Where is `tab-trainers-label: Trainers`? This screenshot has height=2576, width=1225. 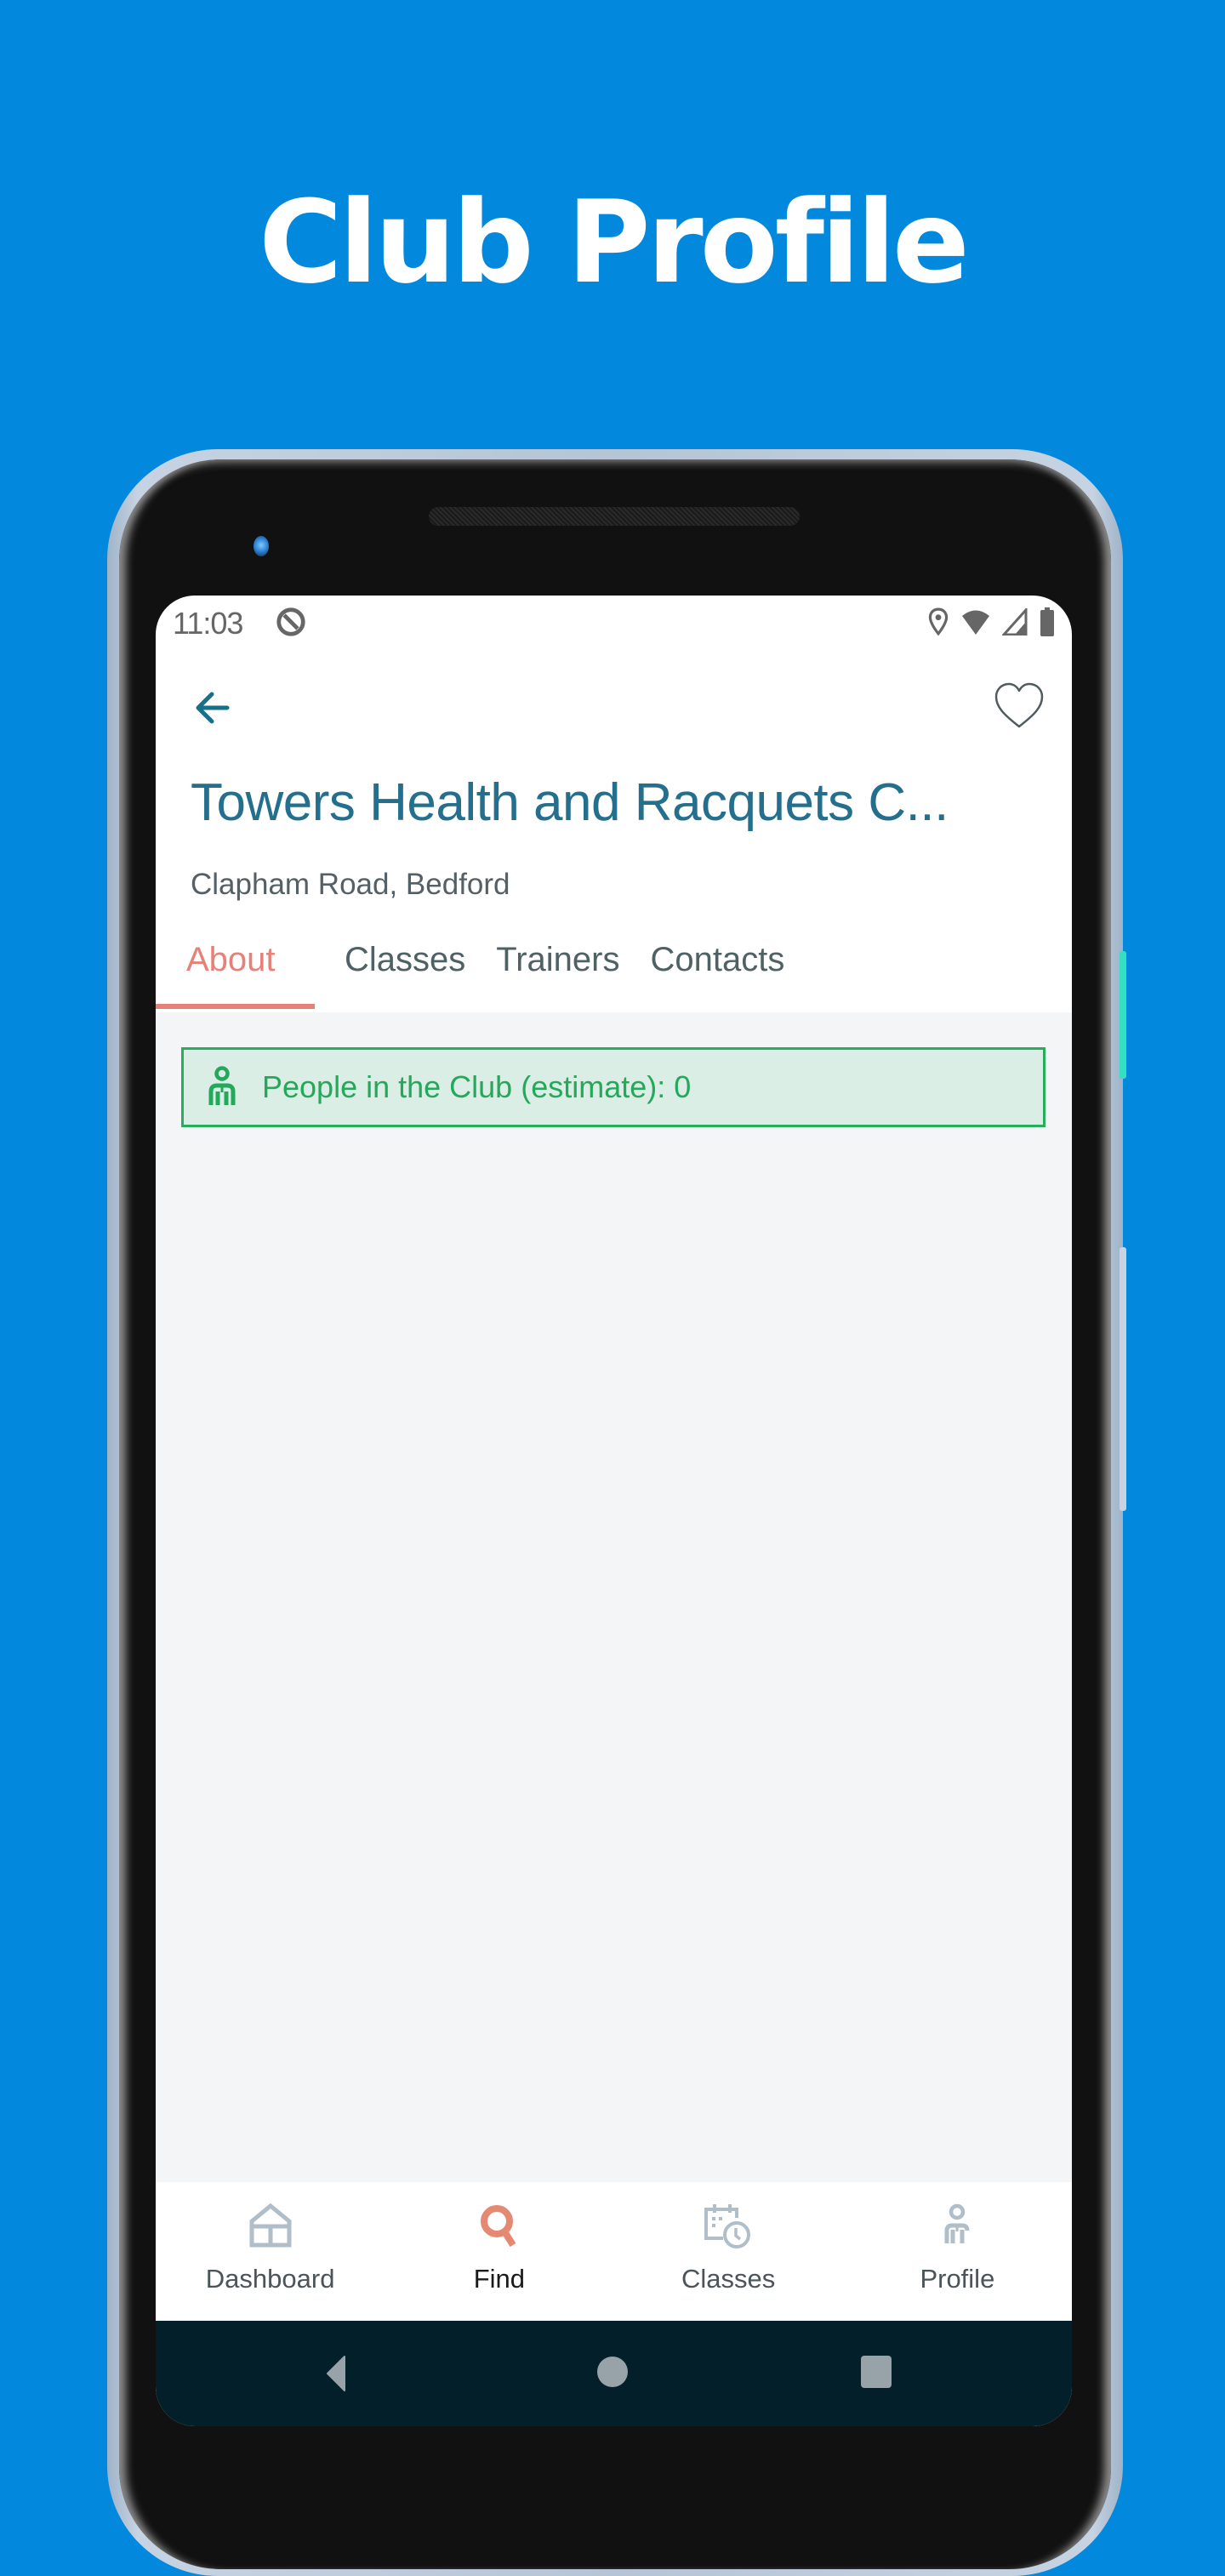
tab-trainers-label: Trainers is located at coordinates (558, 959).